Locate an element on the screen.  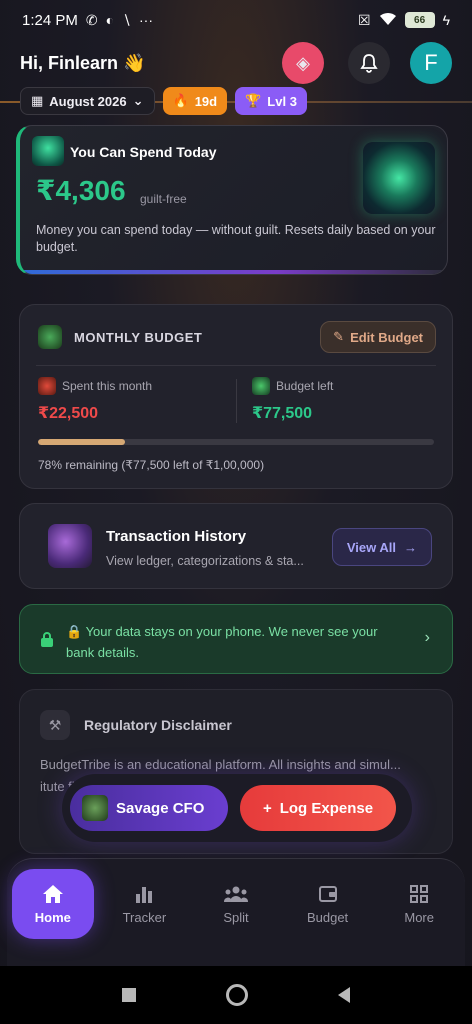
spent-icon is located at coordinates (47, 386).